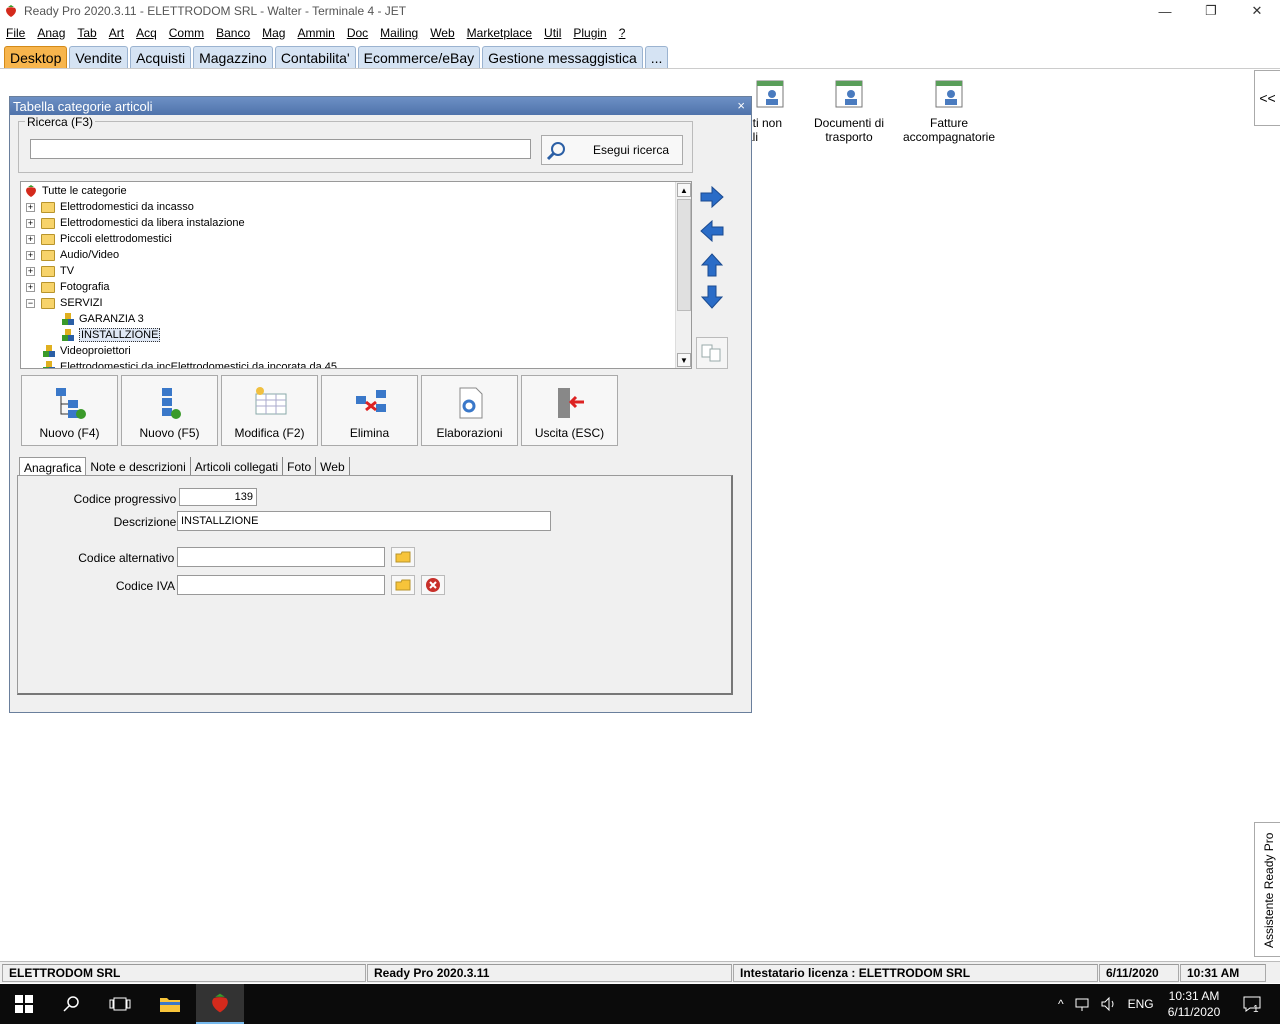 This screenshot has width=1280, height=1024. What do you see at coordinates (1267, 98) in the screenshot?
I see `sidebar-toggle-button: <<` at bounding box center [1267, 98].